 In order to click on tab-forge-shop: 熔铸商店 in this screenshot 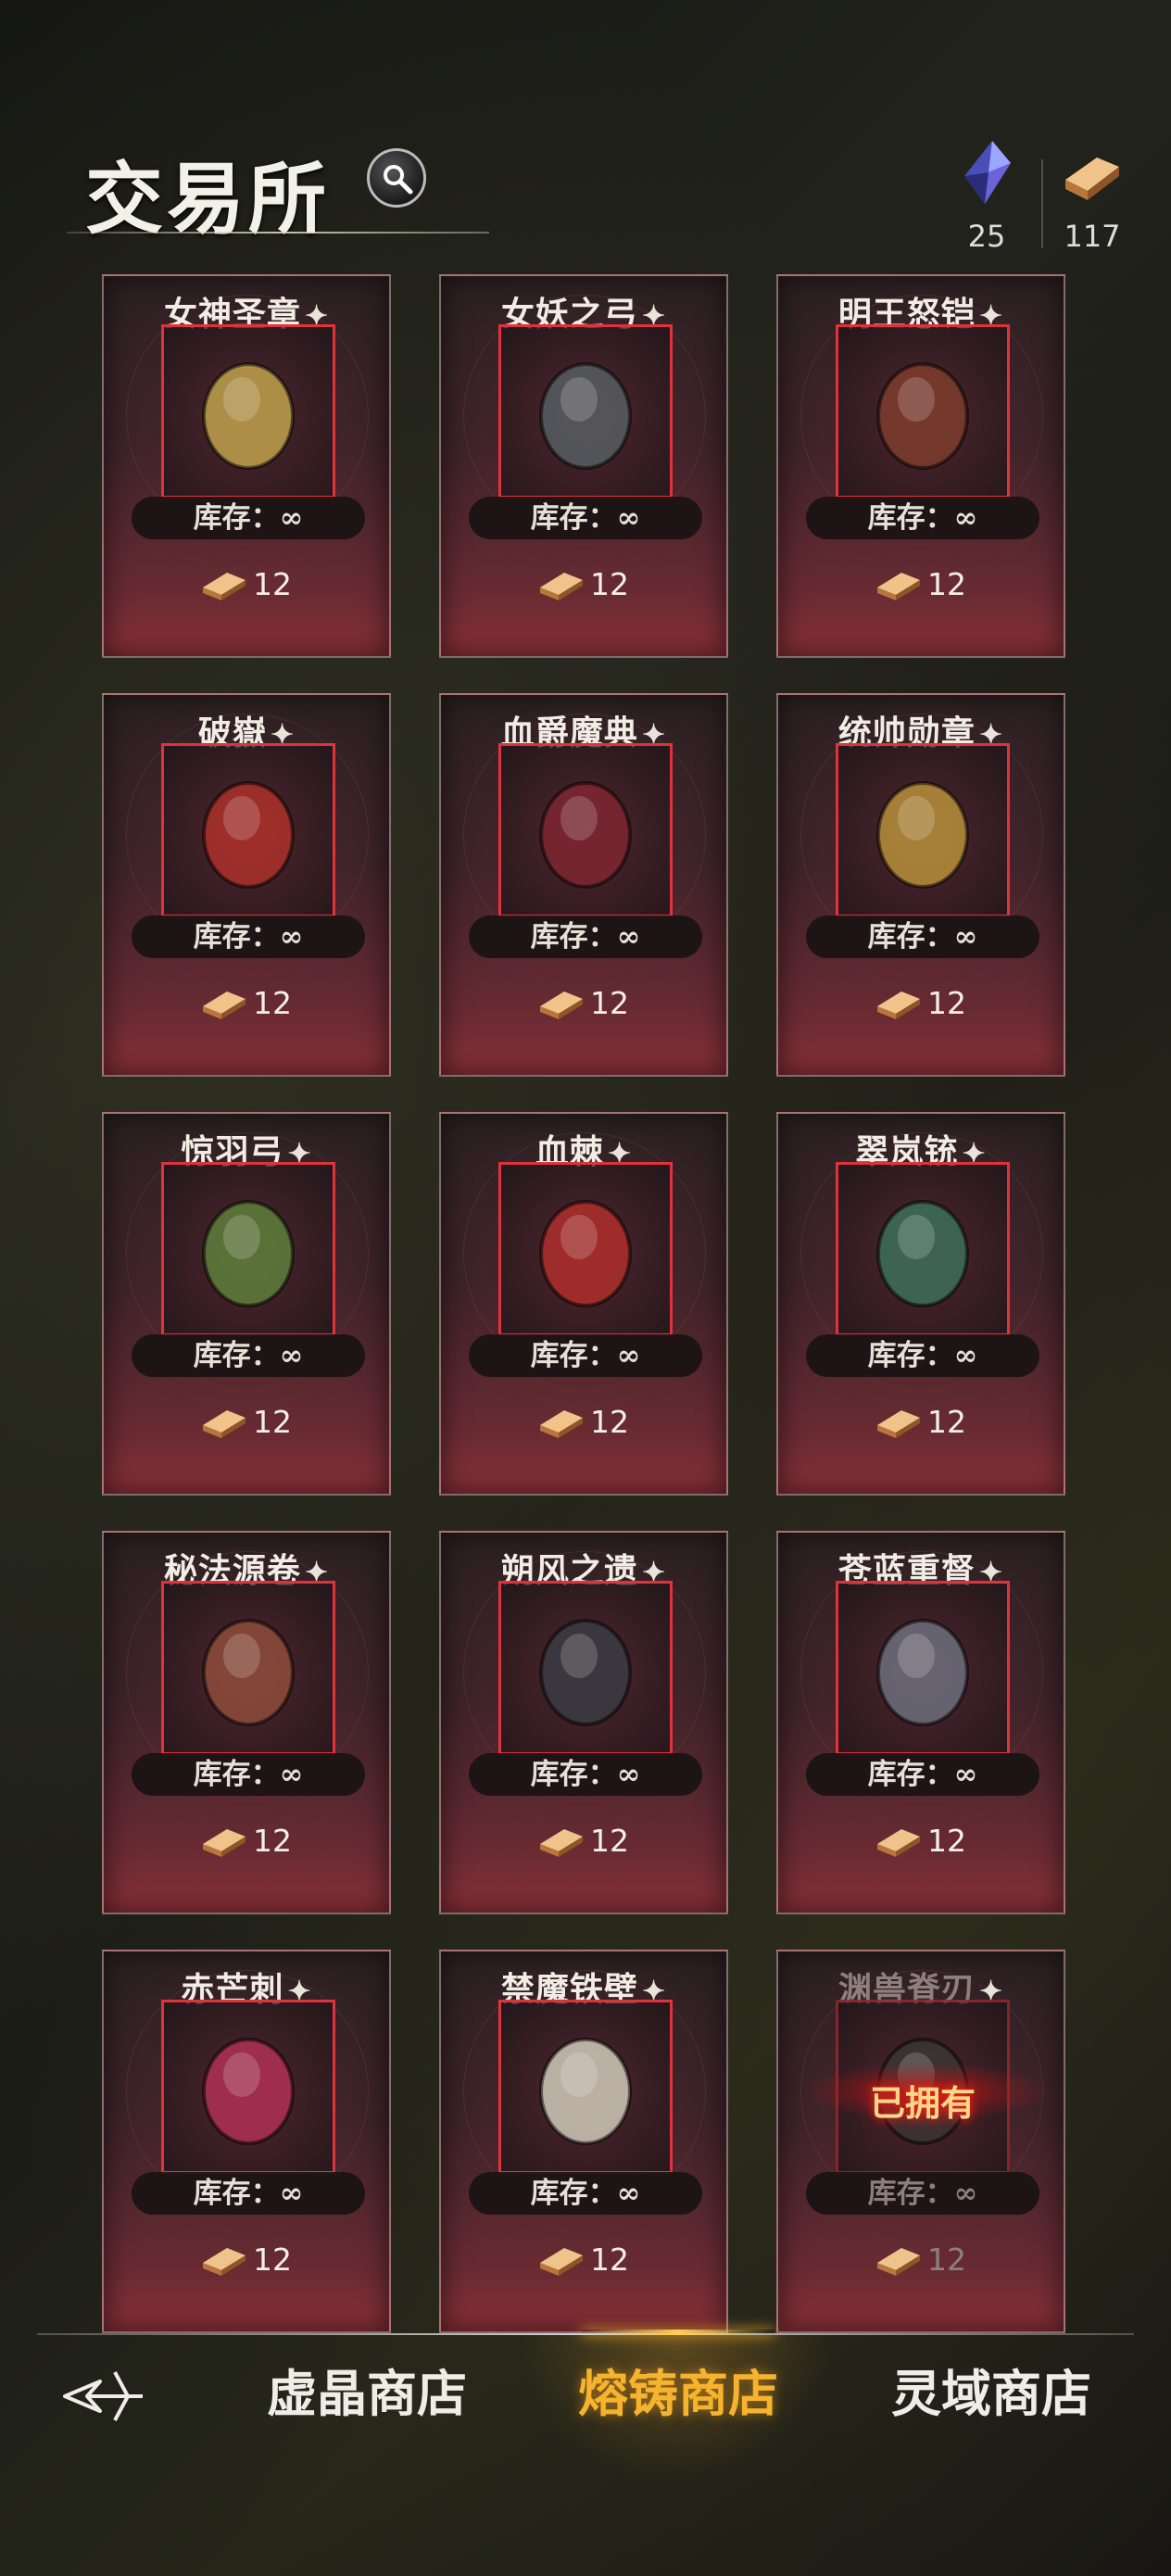, I will do `click(678, 2393)`.